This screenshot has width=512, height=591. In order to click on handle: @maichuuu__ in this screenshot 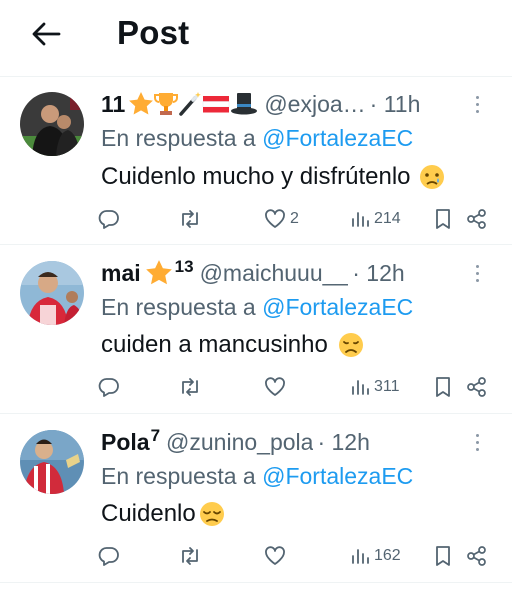, I will do `click(274, 273)`.